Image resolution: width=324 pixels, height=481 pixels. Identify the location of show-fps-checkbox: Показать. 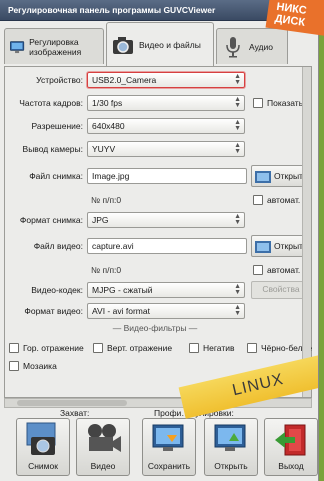
(278, 103).